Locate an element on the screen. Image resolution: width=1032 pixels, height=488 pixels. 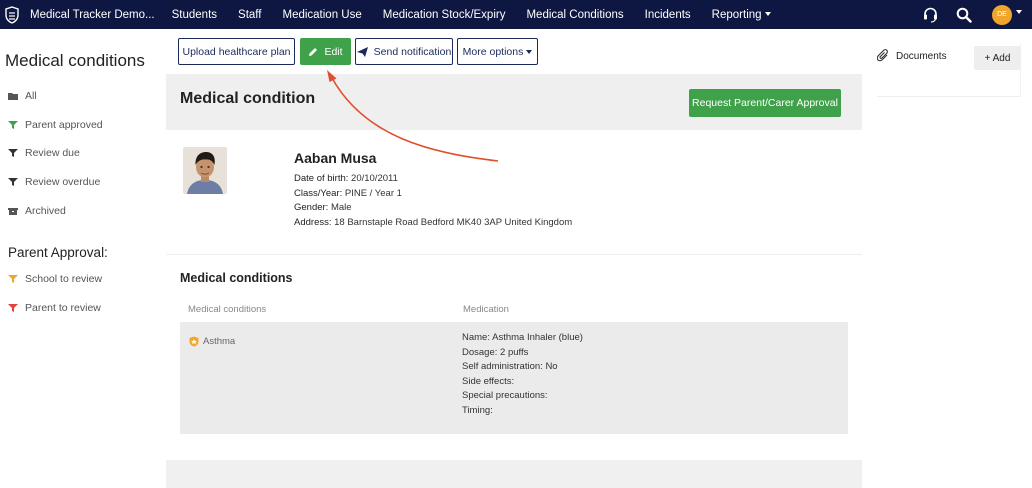
medication-timing: Timing: is located at coordinates (477, 410).